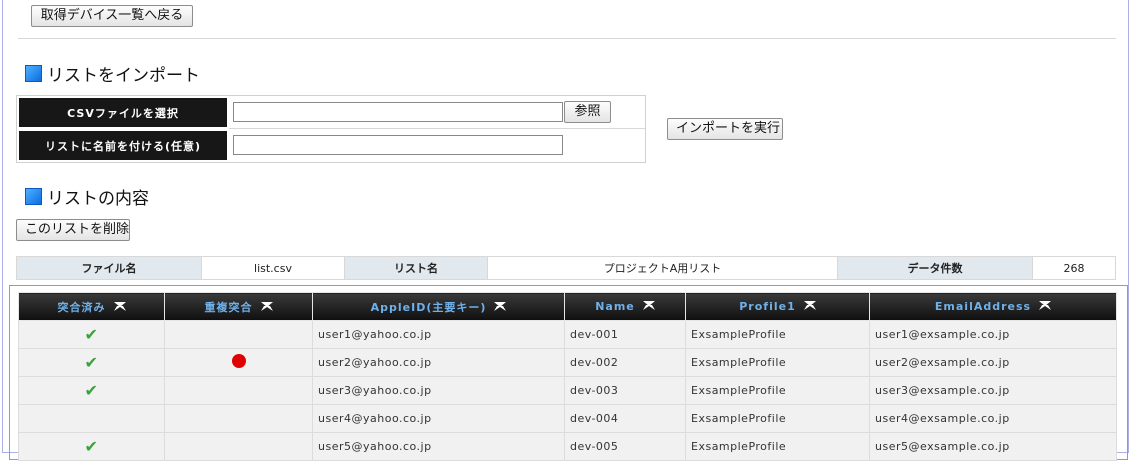 The width and height of the screenshot is (1133, 461). I want to click on name-cell: dev-005, so click(625, 446).